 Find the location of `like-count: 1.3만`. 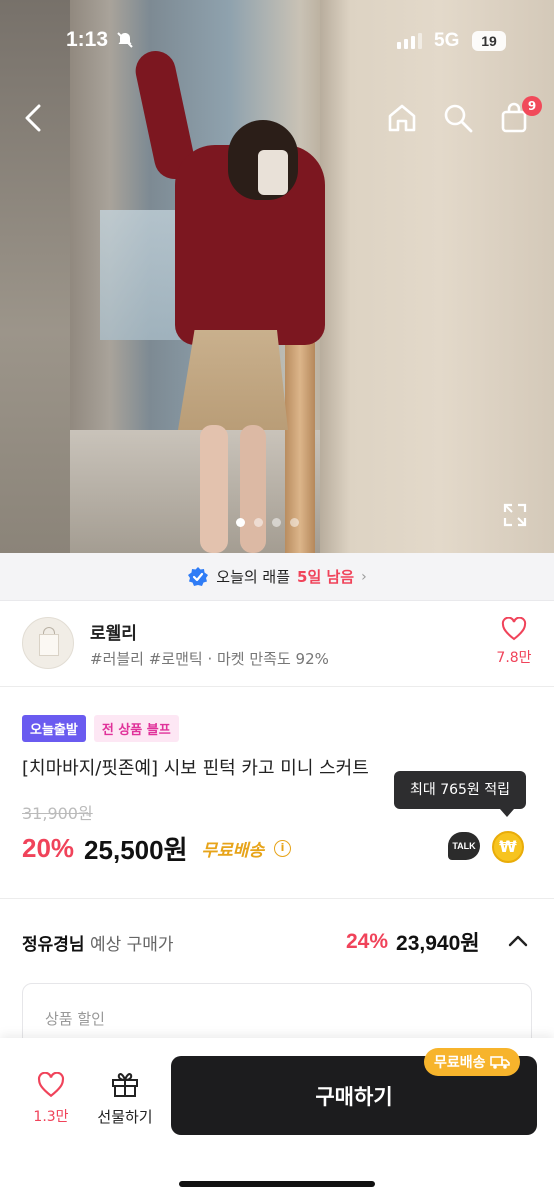

like-count: 1.3만 is located at coordinates (51, 1117).